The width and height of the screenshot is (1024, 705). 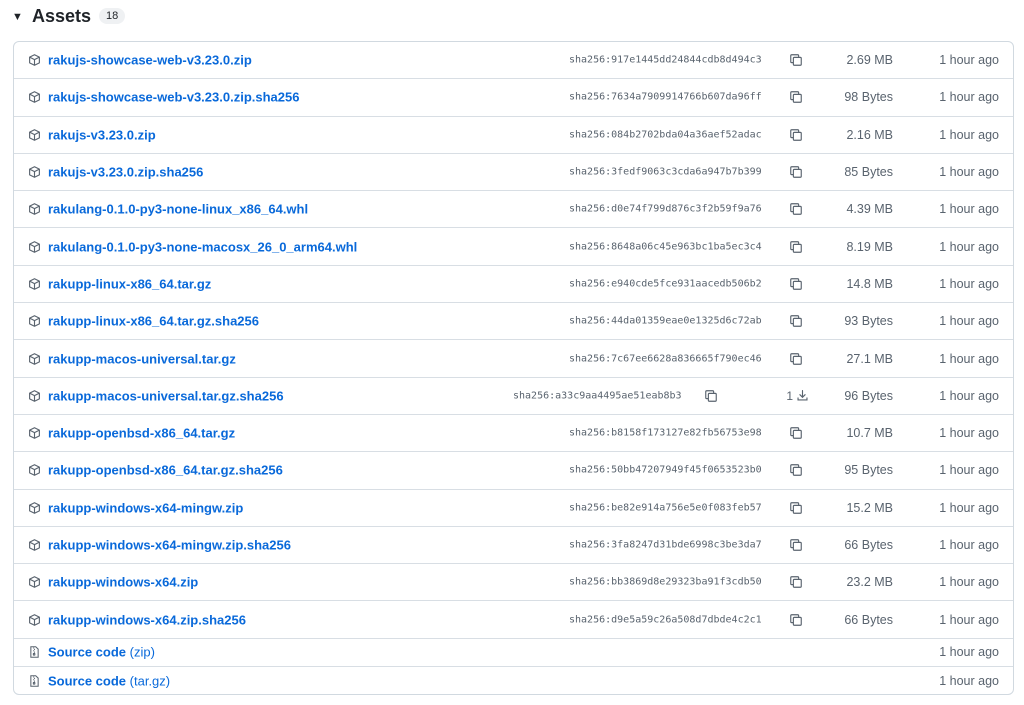 I want to click on source-code-link: Source code (tar.gz), so click(x=109, y=680).